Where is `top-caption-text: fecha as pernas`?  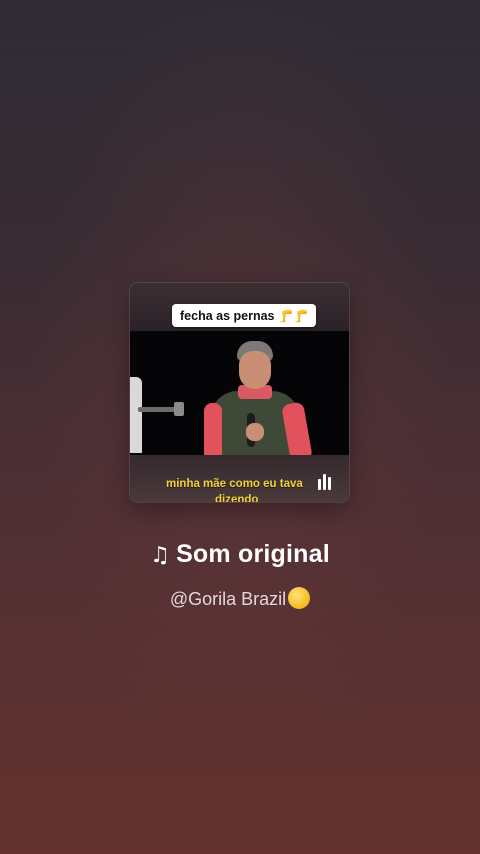
top-caption-text: fecha as pernas is located at coordinates (227, 315).